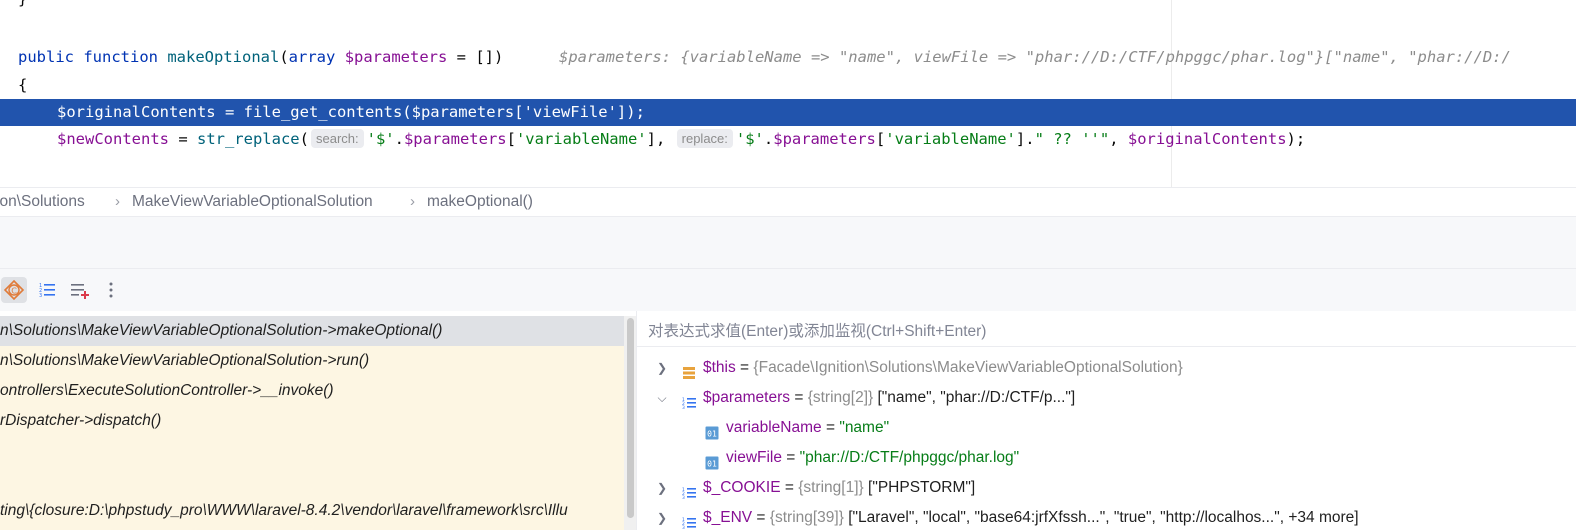 This screenshot has width=1576, height=530. Describe the element at coordinates (111, 290) in the screenshot. I see `more-icon` at that location.